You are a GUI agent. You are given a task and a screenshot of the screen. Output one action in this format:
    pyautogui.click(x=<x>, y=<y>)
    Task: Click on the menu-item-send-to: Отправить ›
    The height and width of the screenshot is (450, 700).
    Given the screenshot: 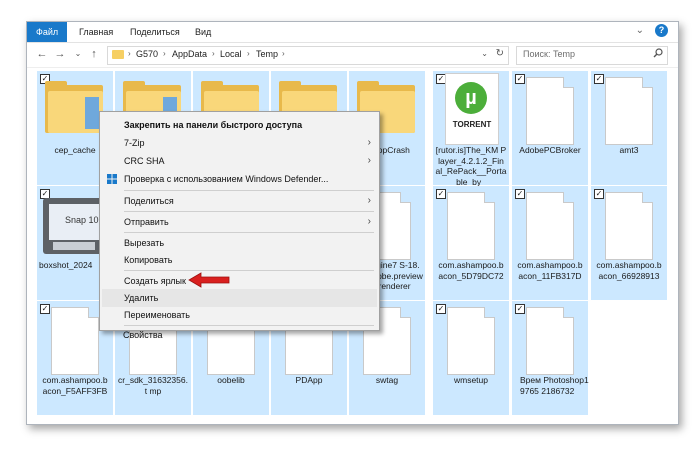 What is the action you would take?
    pyautogui.click(x=239, y=222)
    